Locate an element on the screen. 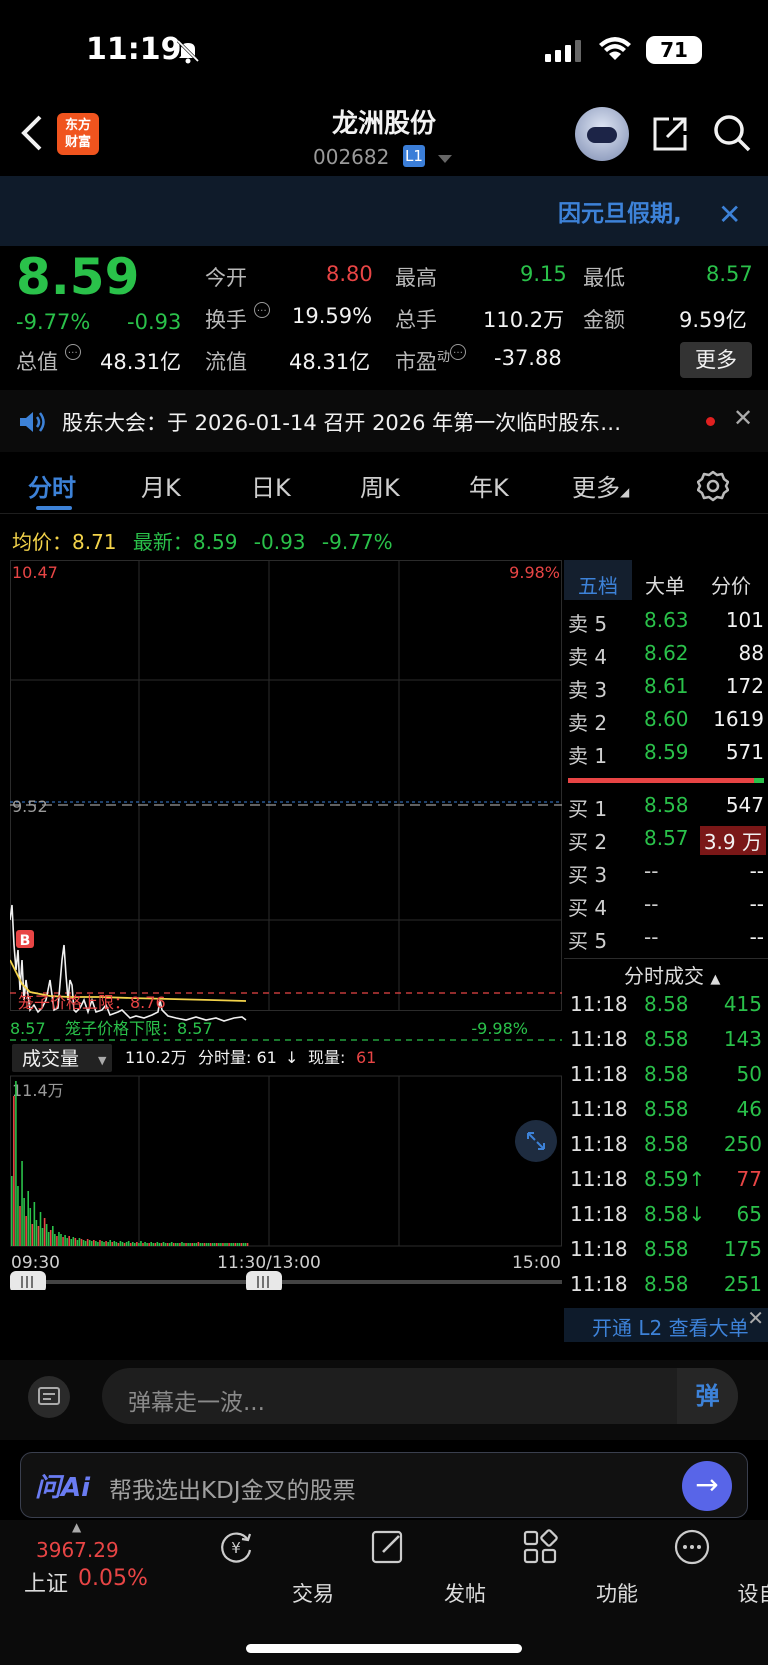  home-indicator is located at coordinates (384, 1648).